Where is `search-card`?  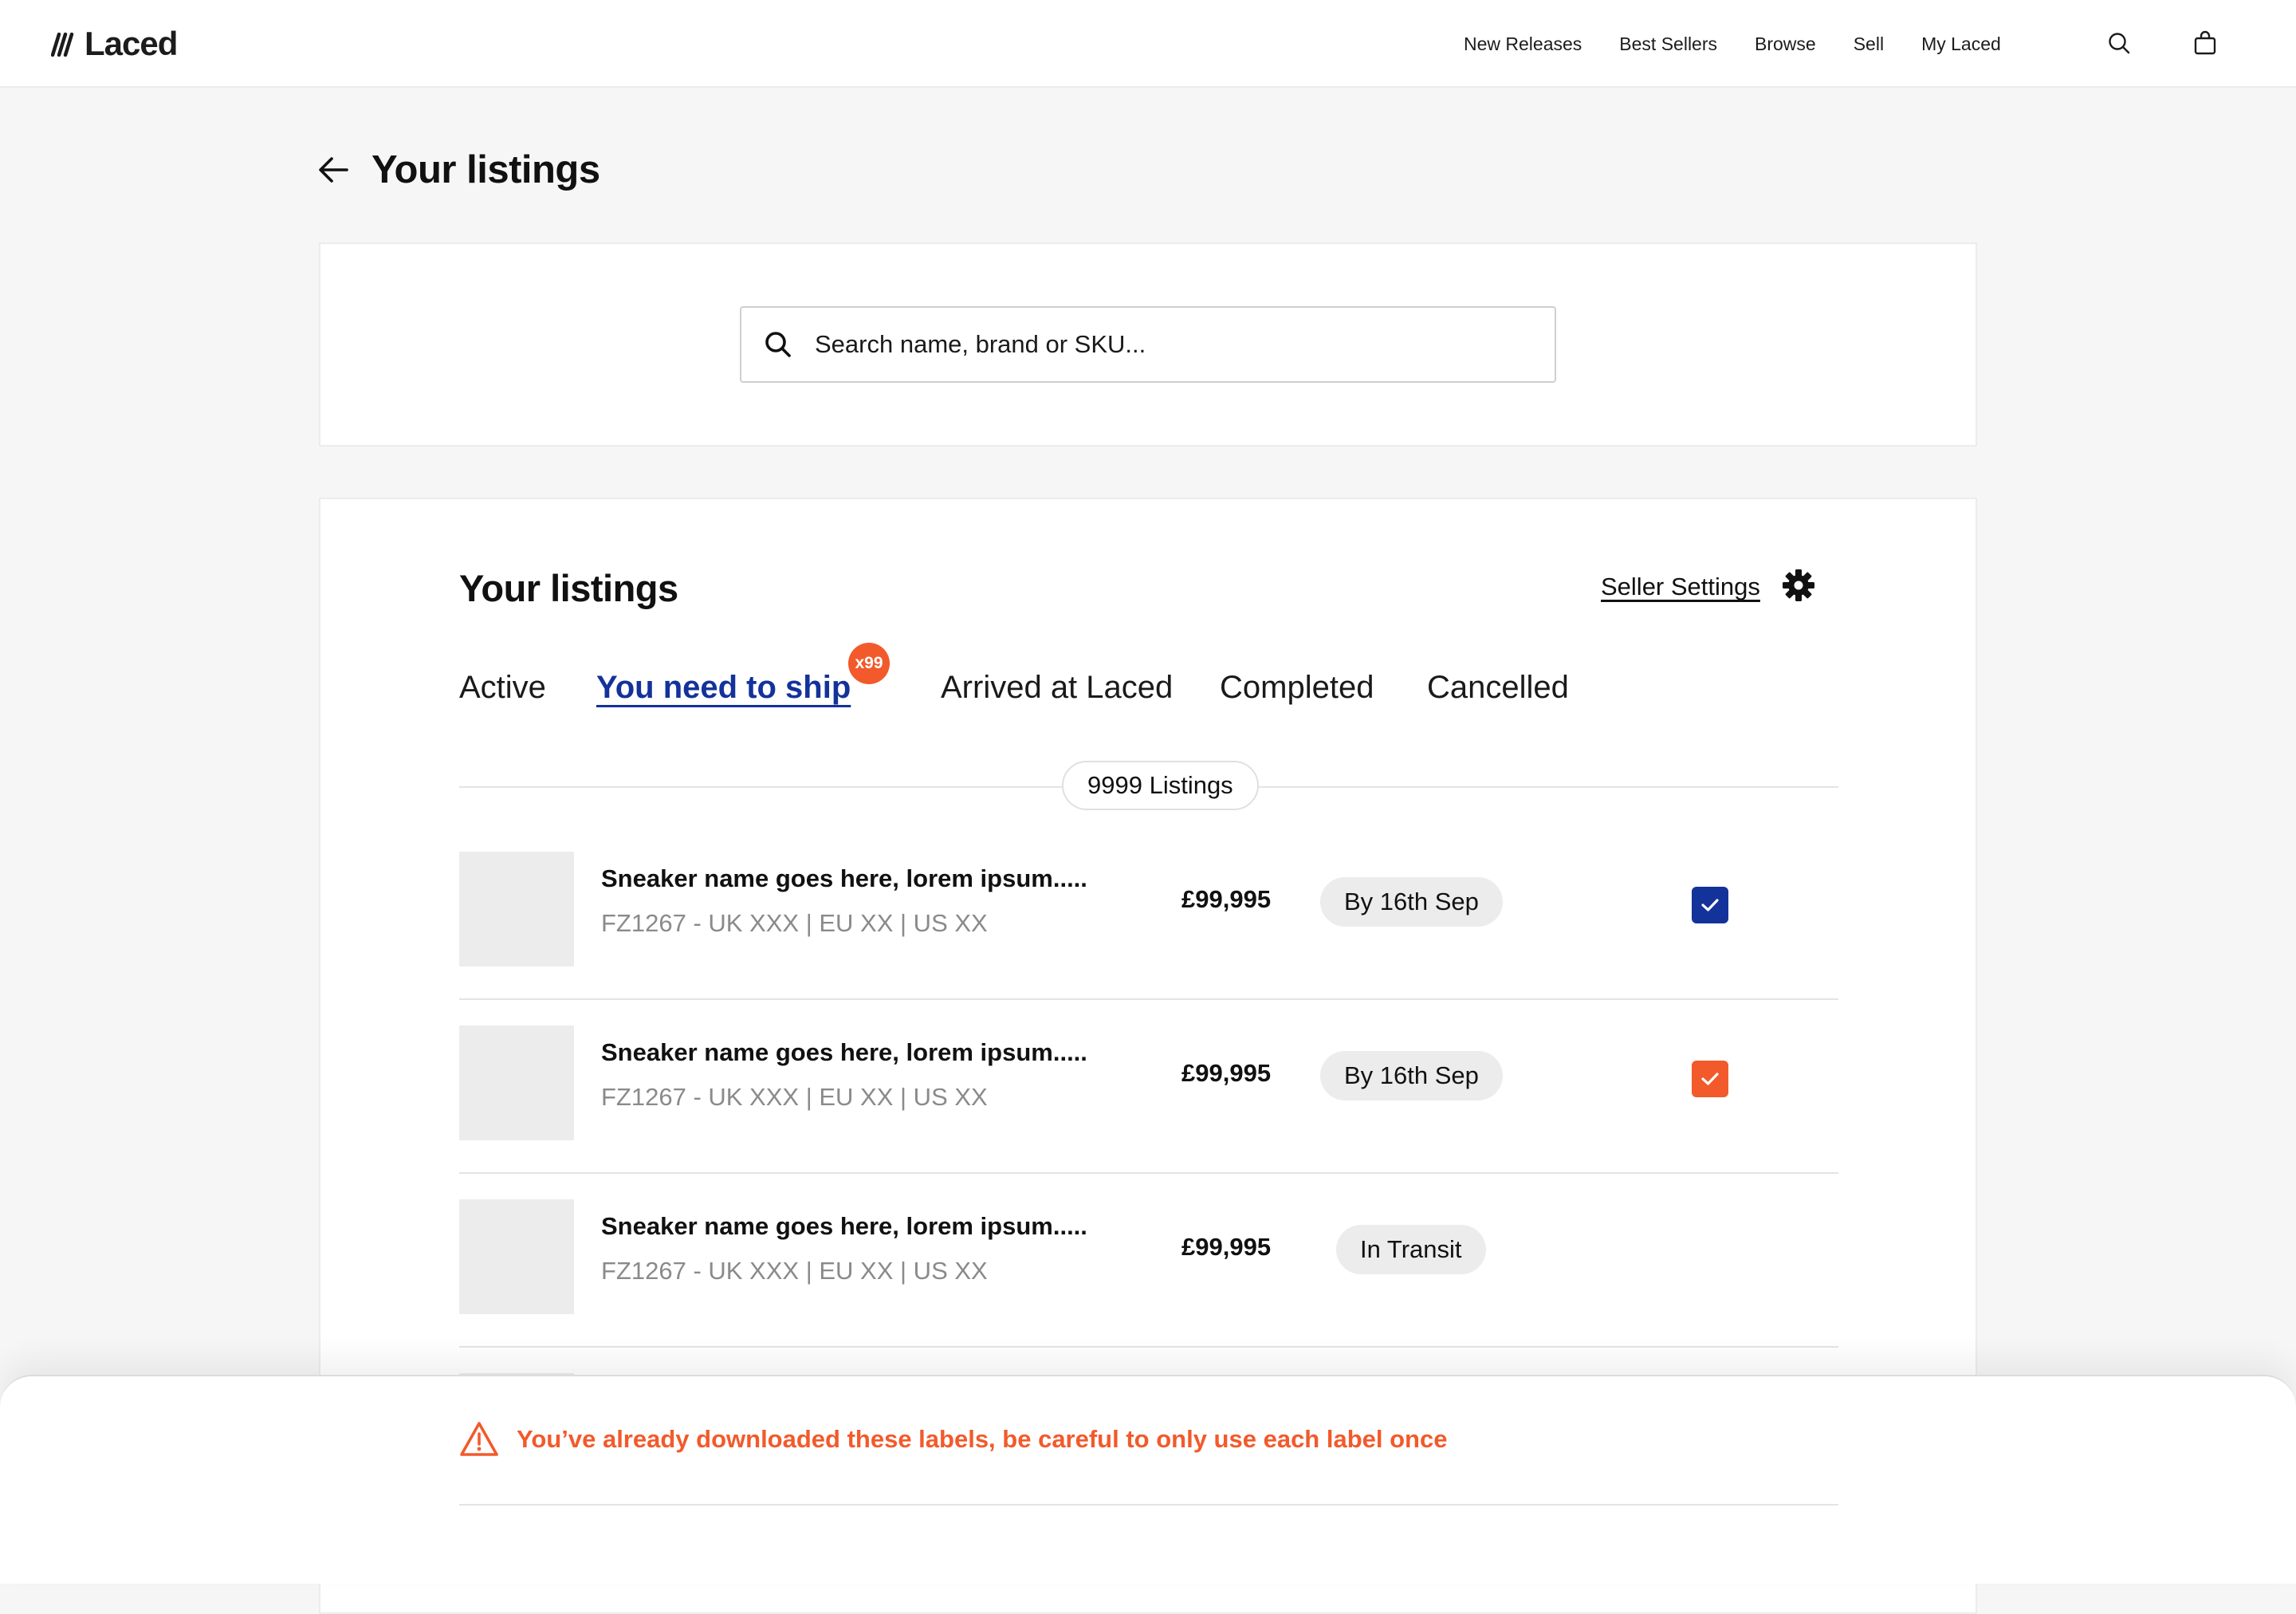 search-card is located at coordinates (1148, 344).